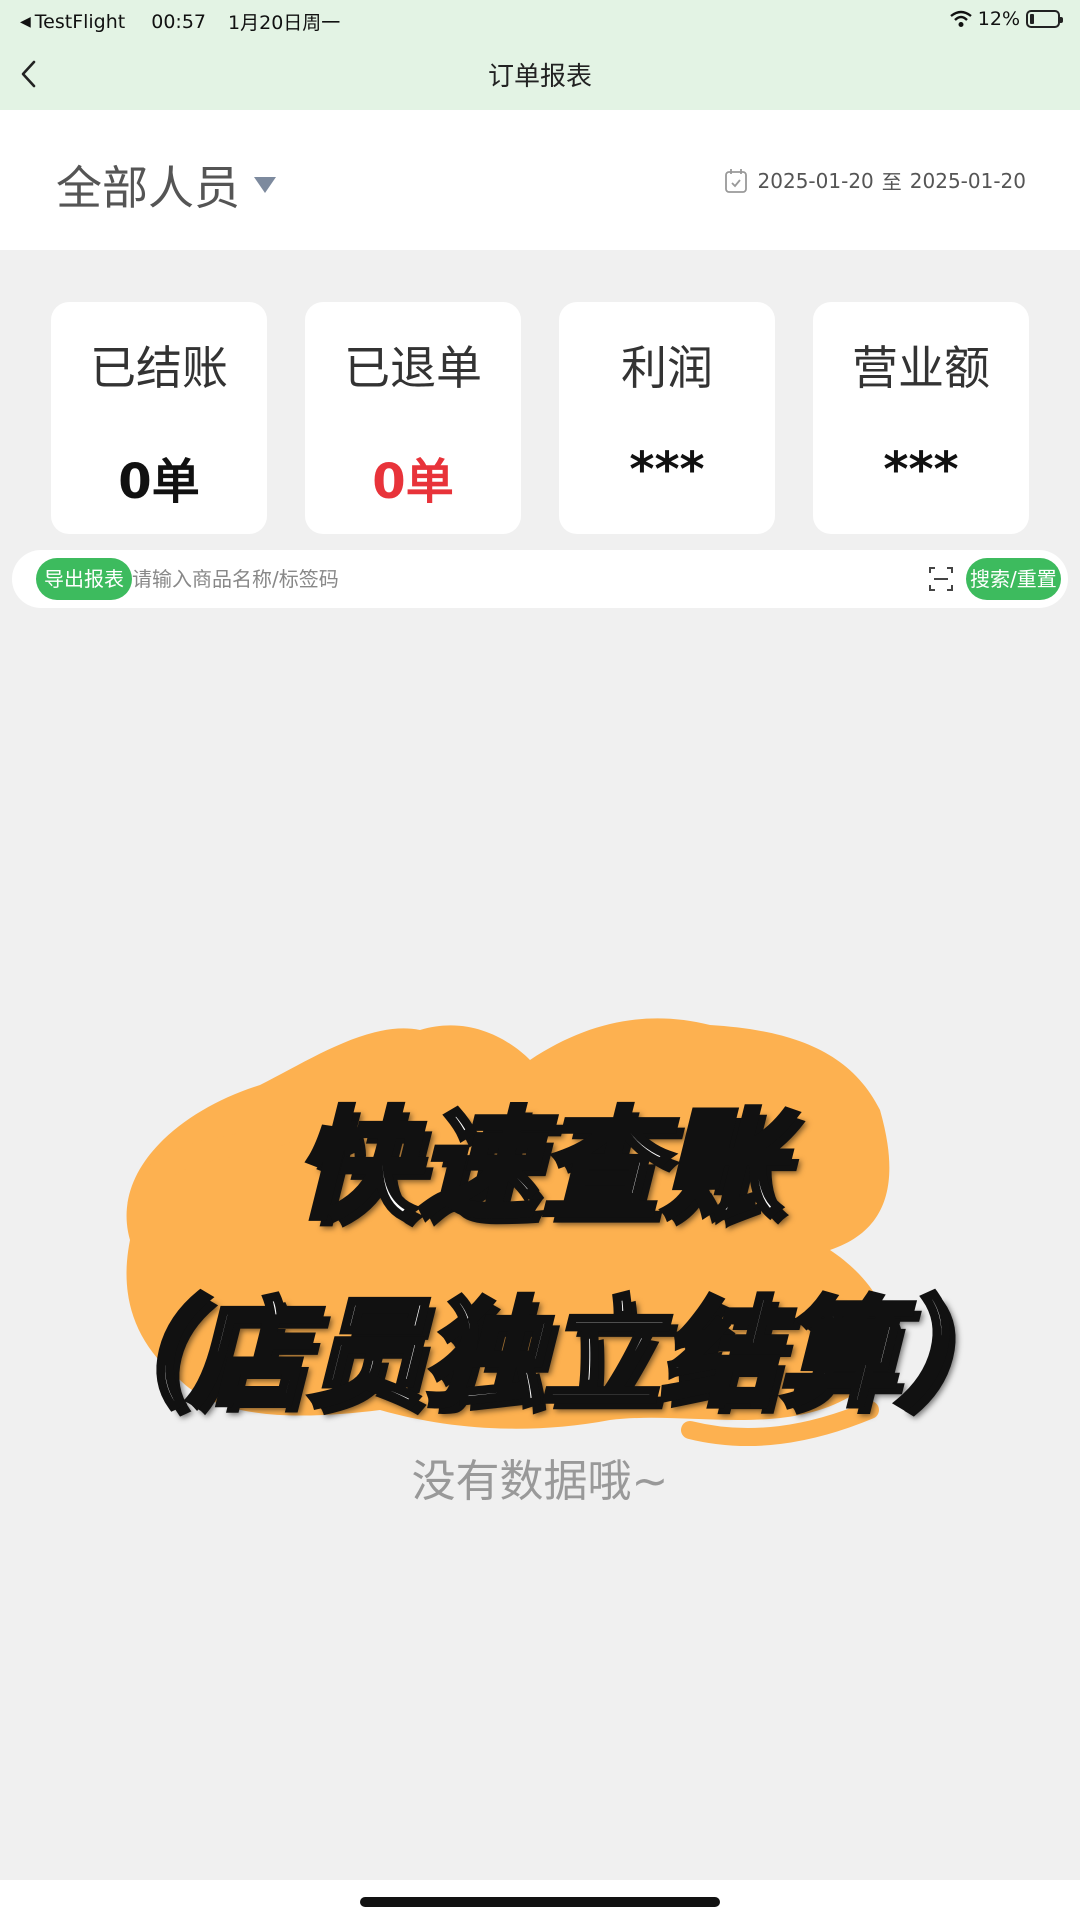 The width and height of the screenshot is (1080, 1920). I want to click on status-time: 00:57, so click(179, 21).